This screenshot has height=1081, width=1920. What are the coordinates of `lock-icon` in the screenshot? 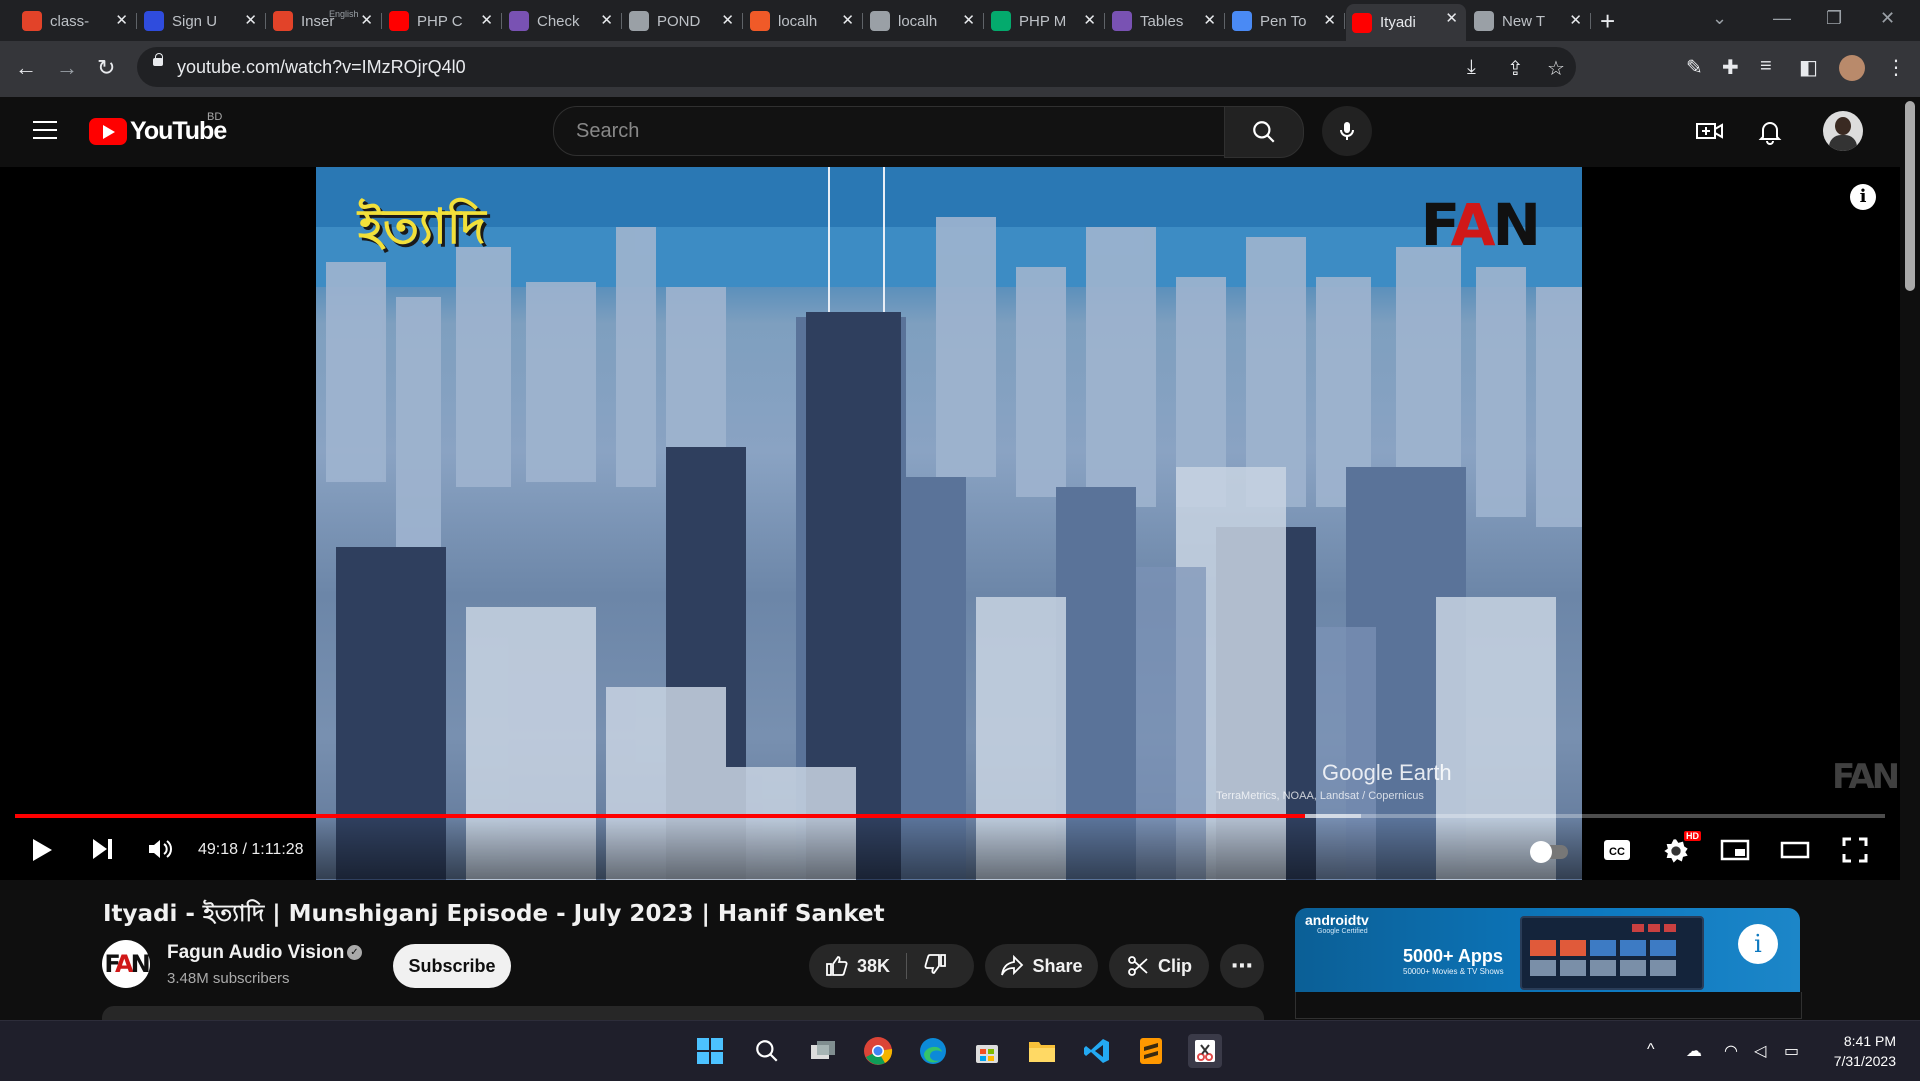 It's located at (158, 59).